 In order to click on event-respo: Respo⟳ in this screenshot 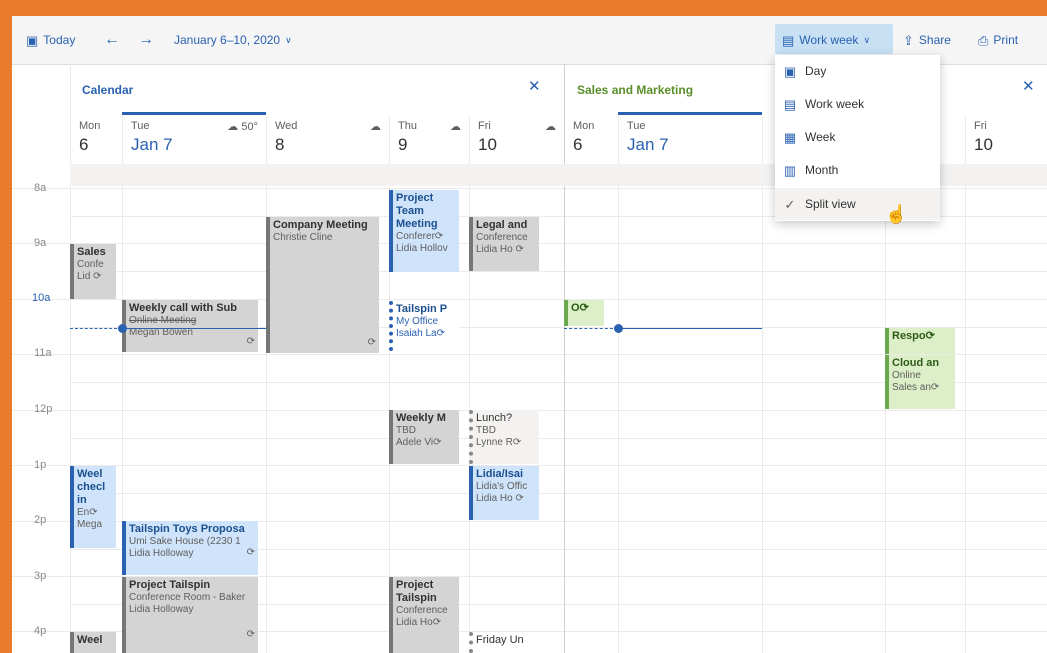, I will do `click(920, 341)`.